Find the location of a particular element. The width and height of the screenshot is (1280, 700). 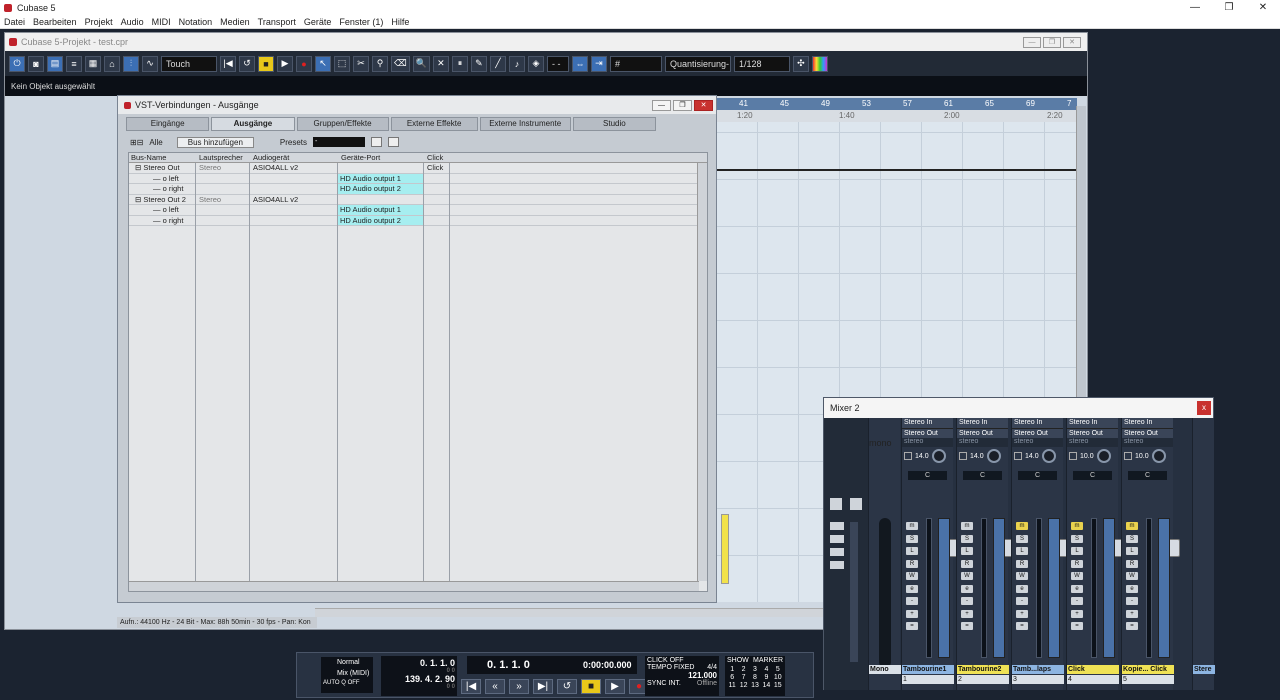

sync-label: SYNC is located at coordinates (656, 683).